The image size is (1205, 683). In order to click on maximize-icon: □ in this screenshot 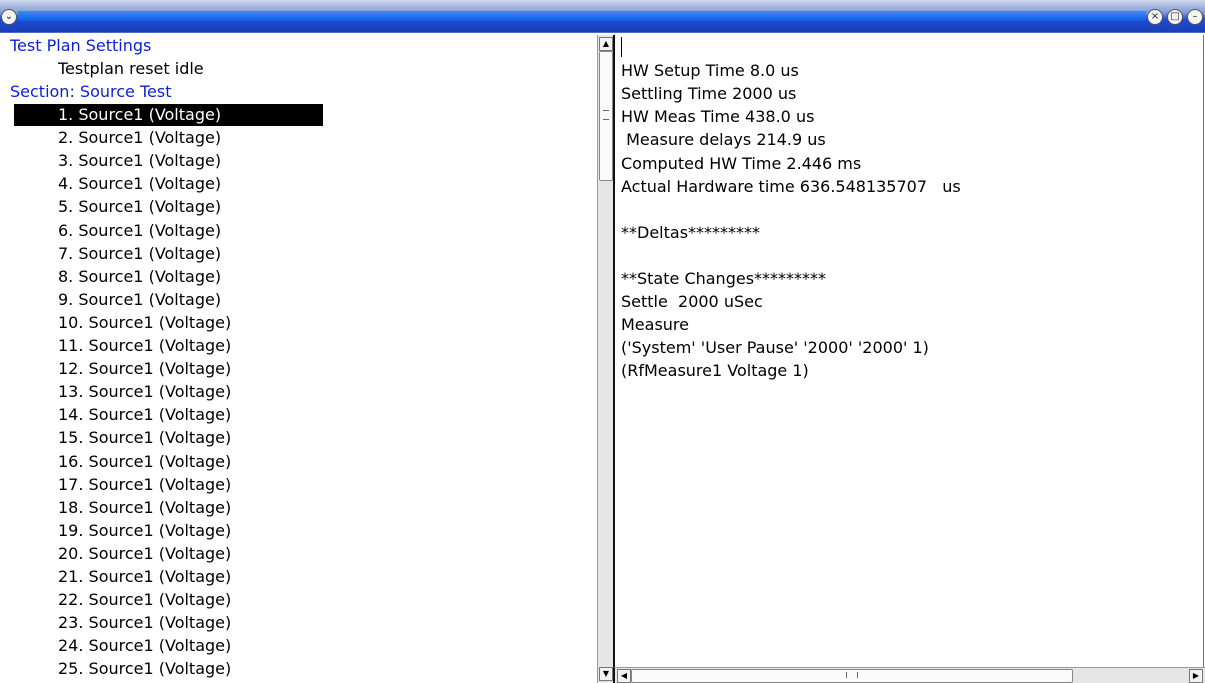, I will do `click(1175, 17)`.